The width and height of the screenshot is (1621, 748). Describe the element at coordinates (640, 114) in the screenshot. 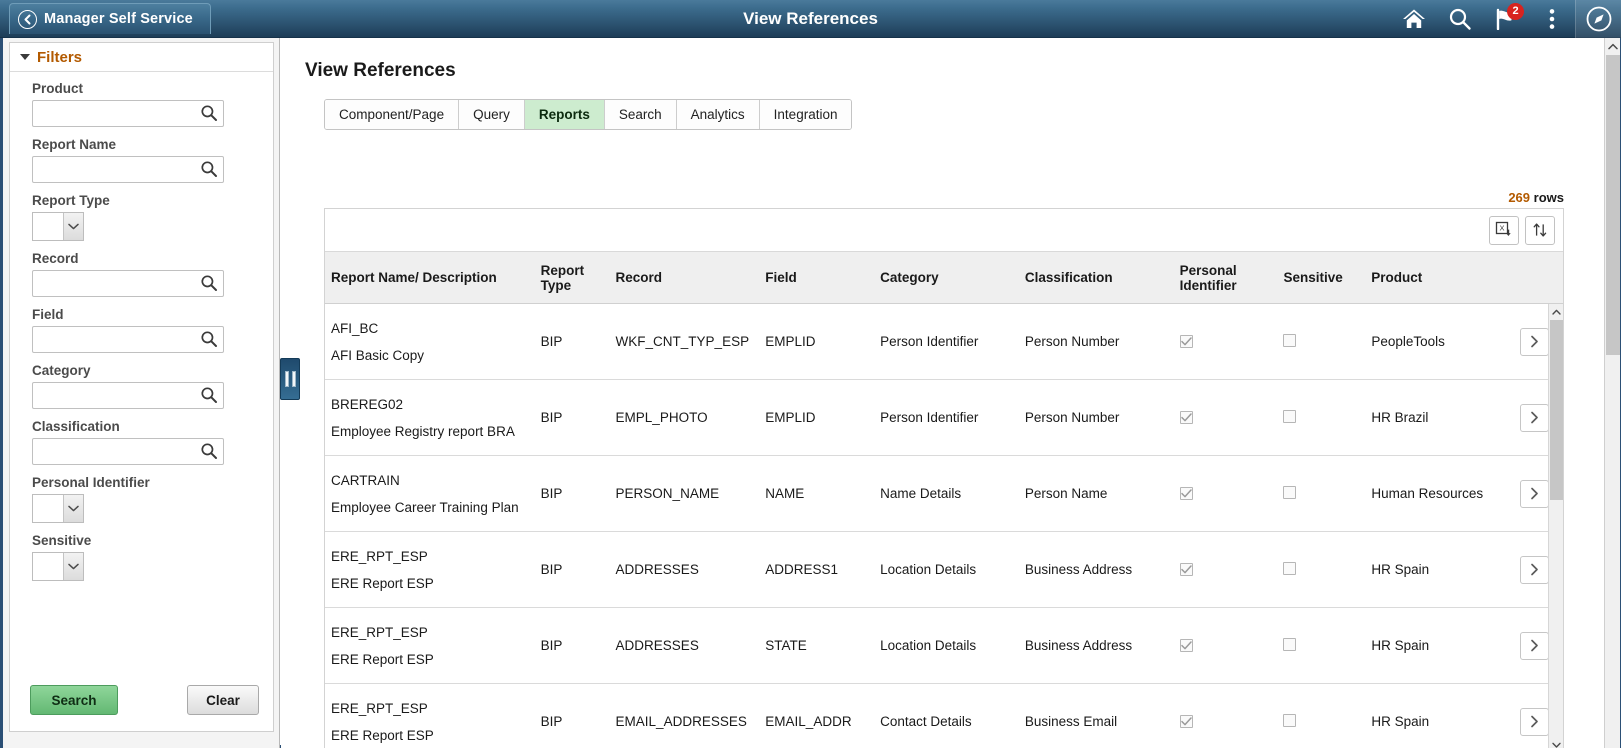

I see `tab-search: Search` at that location.